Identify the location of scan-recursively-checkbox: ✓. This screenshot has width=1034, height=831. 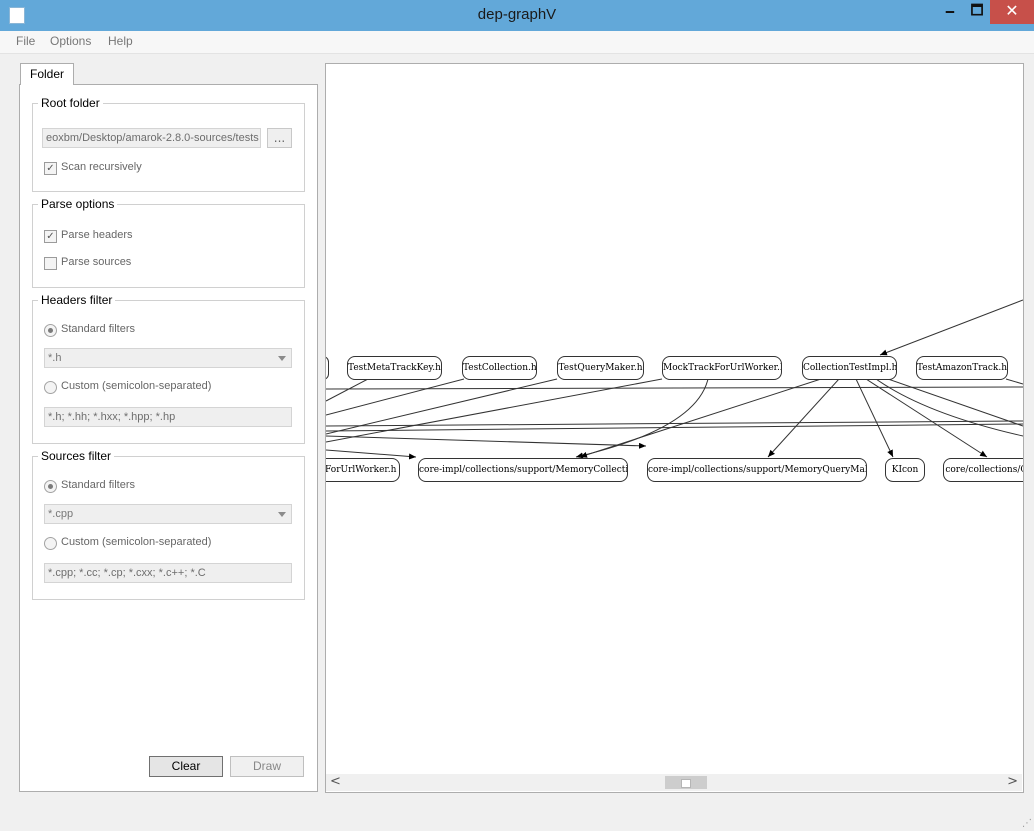
(50, 168).